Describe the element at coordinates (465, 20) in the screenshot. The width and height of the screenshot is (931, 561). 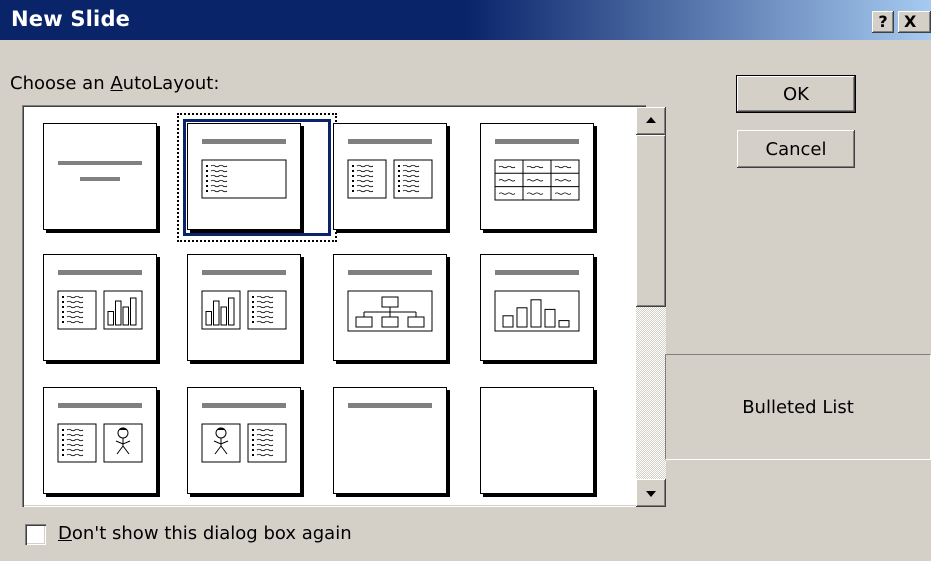
I see `title-bar: New Slide ? X` at that location.